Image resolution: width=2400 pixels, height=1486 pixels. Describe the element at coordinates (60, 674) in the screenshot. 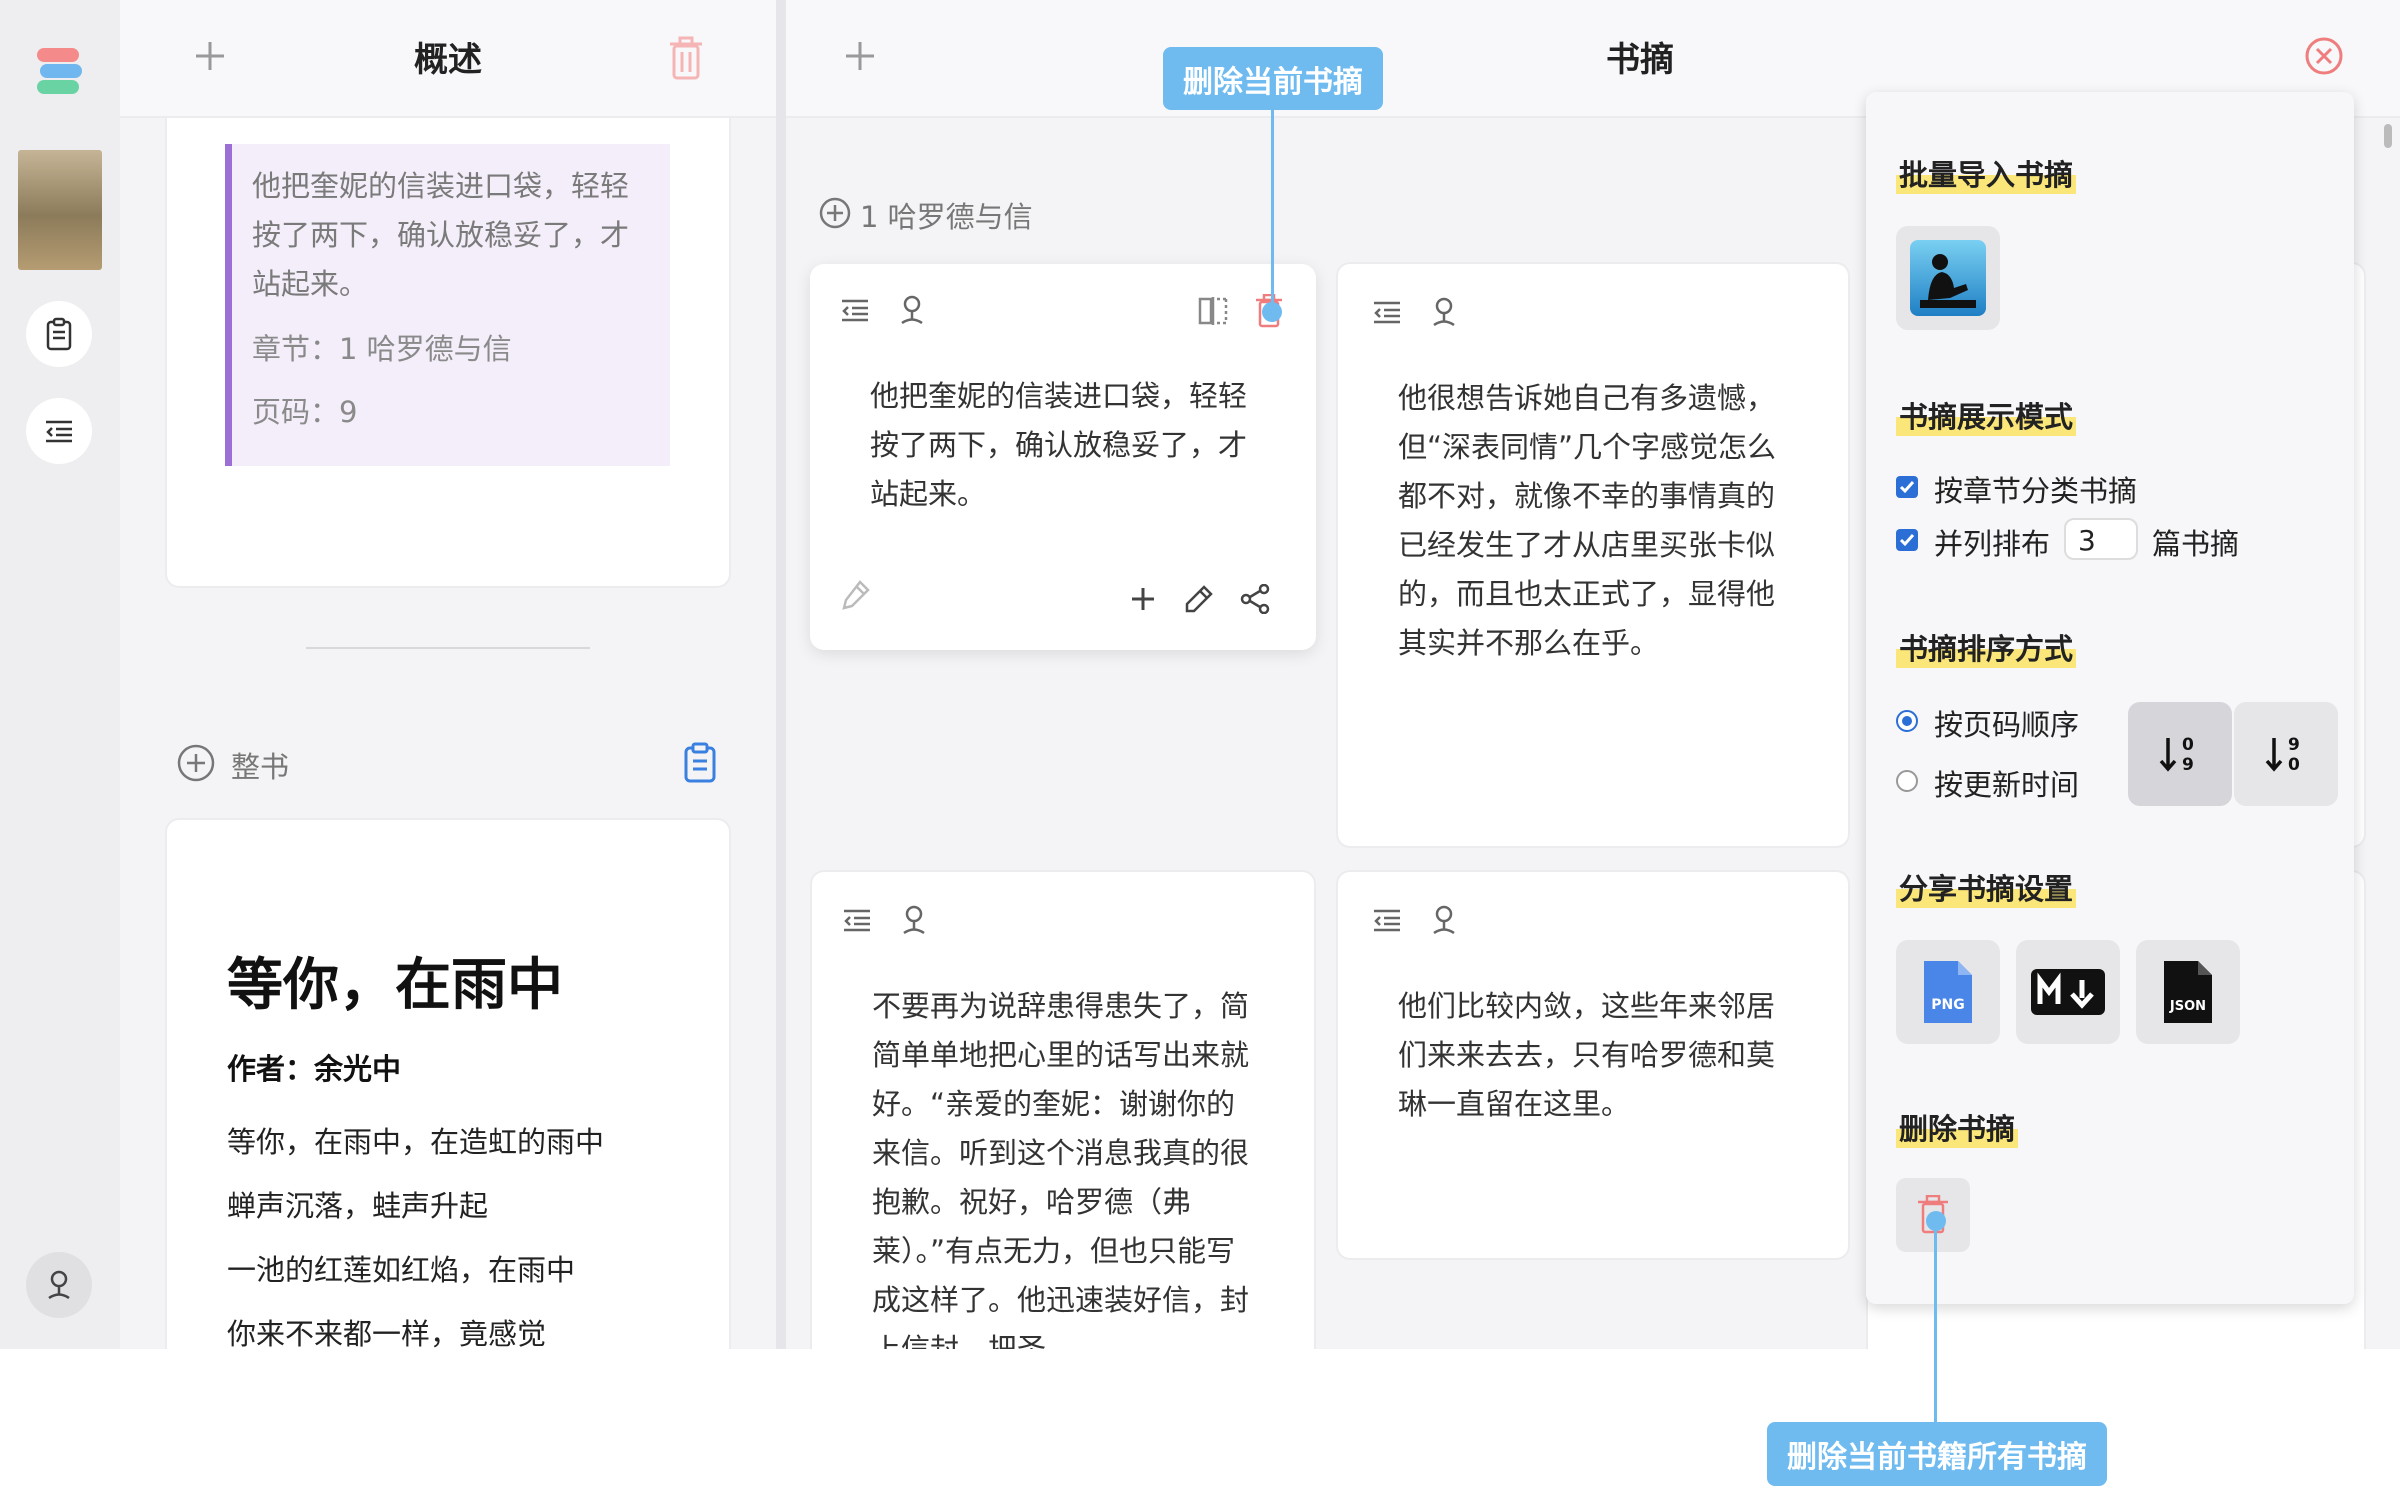

I see `sidebar-rail` at that location.